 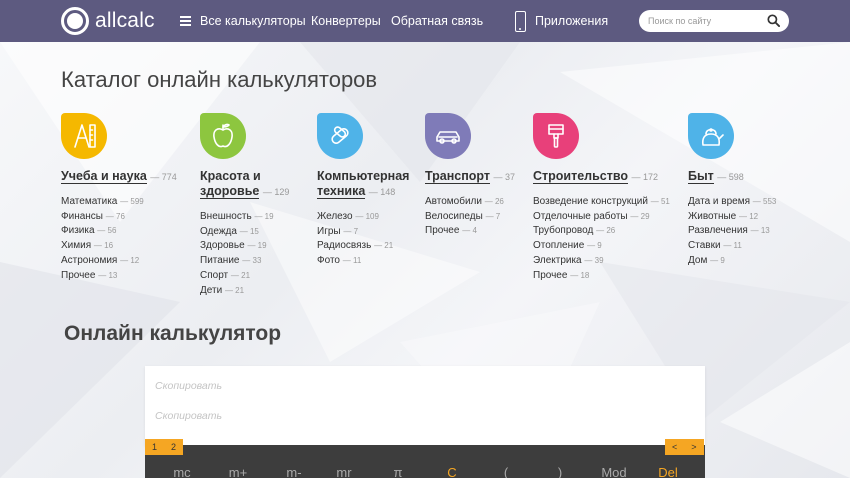 I want to click on key-mr: mr, so click(x=344, y=471).